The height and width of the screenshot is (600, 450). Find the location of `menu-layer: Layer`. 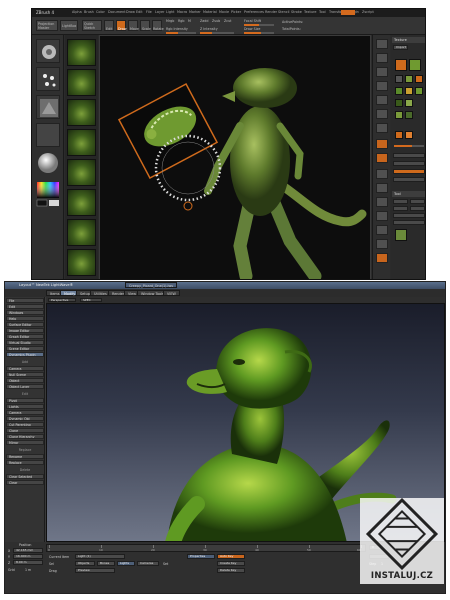

menu-layer: Layer is located at coordinates (159, 12).